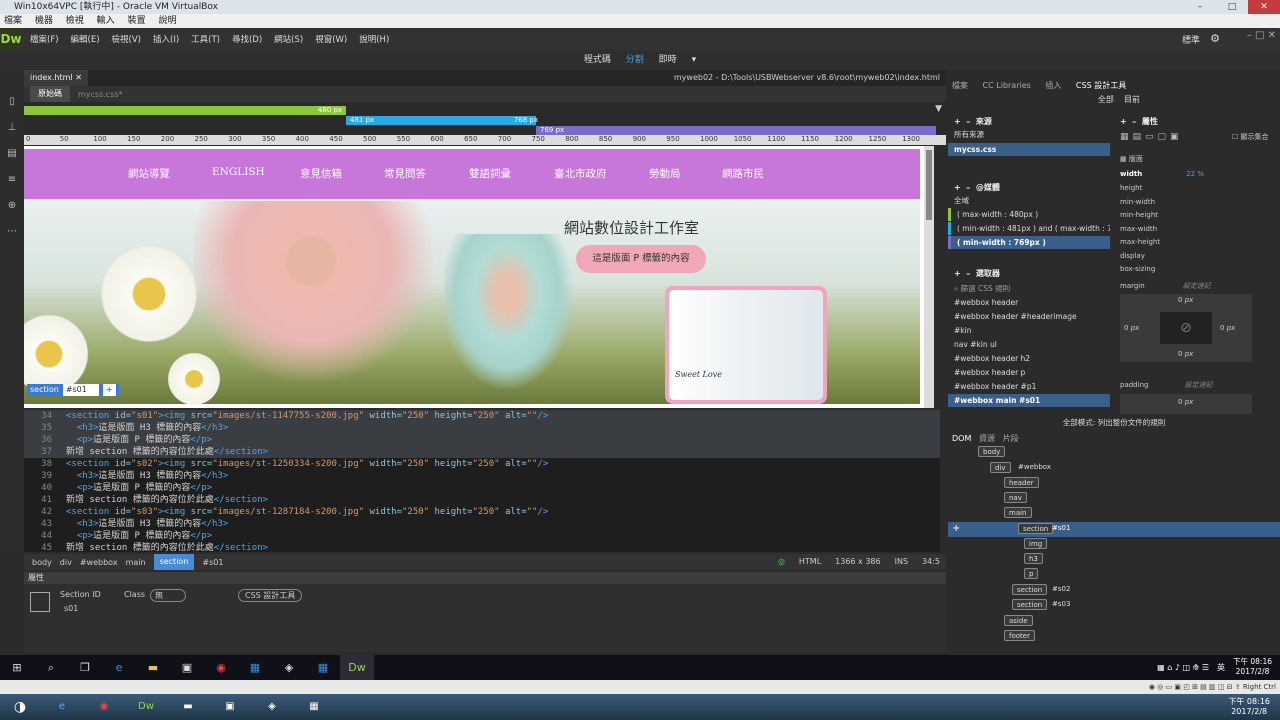  What do you see at coordinates (62, 707) in the screenshot?
I see `ie-icon: e` at bounding box center [62, 707].